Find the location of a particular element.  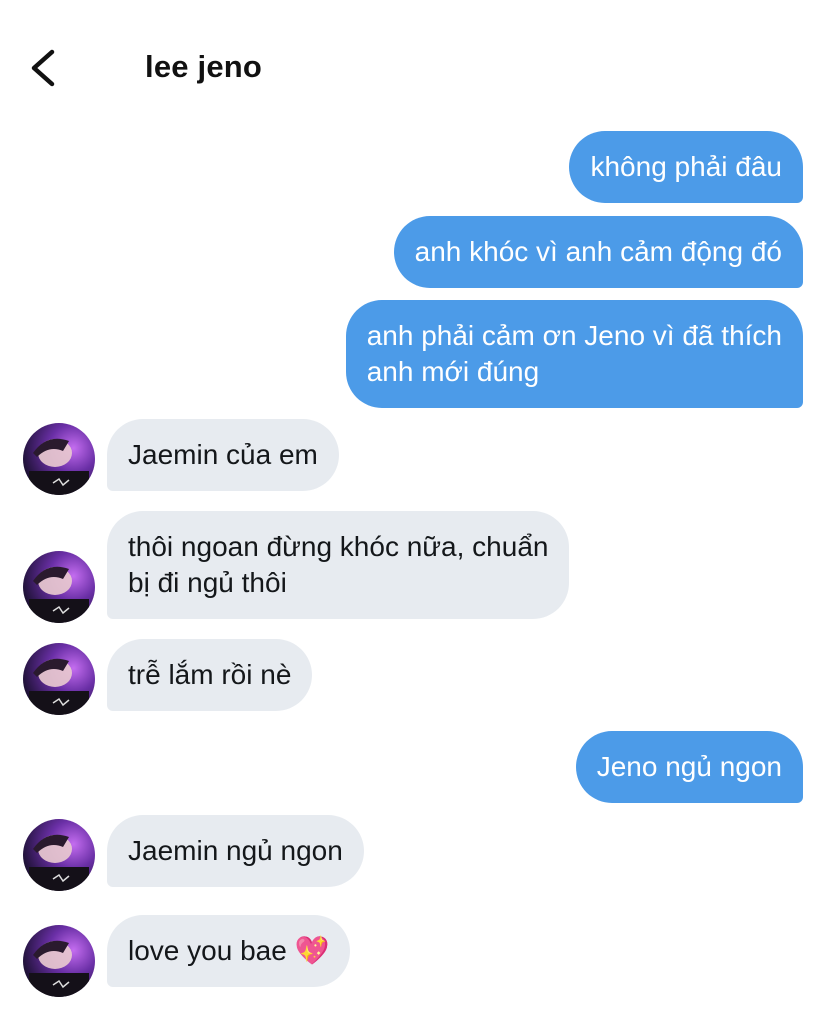

message-incoming: trễ lắm rồi nè is located at coordinates (210, 675).